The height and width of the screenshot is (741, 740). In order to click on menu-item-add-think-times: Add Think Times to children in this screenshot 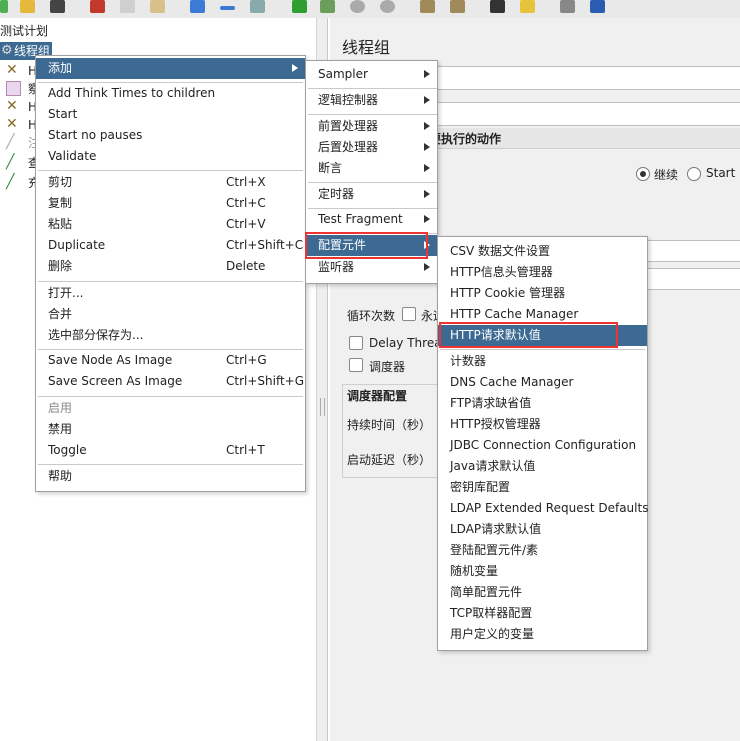, I will do `click(131, 93)`.